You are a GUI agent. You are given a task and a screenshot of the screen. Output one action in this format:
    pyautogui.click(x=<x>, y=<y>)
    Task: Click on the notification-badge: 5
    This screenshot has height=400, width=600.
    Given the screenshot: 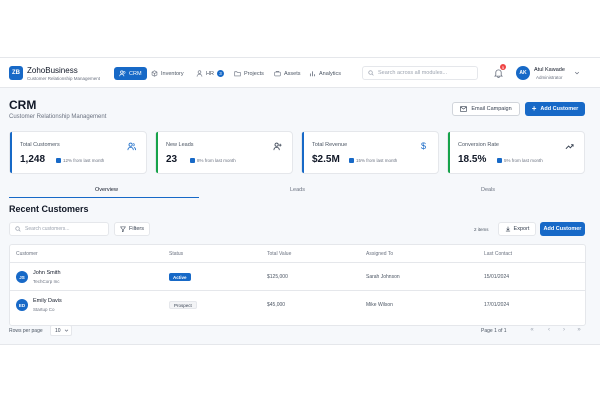 What is the action you would take?
    pyautogui.click(x=503, y=67)
    